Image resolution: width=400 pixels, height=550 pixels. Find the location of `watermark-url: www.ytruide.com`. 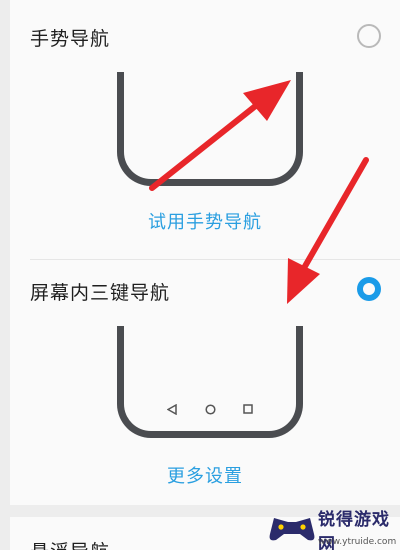

watermark-url: www.ytruide.com is located at coordinates (357, 542).